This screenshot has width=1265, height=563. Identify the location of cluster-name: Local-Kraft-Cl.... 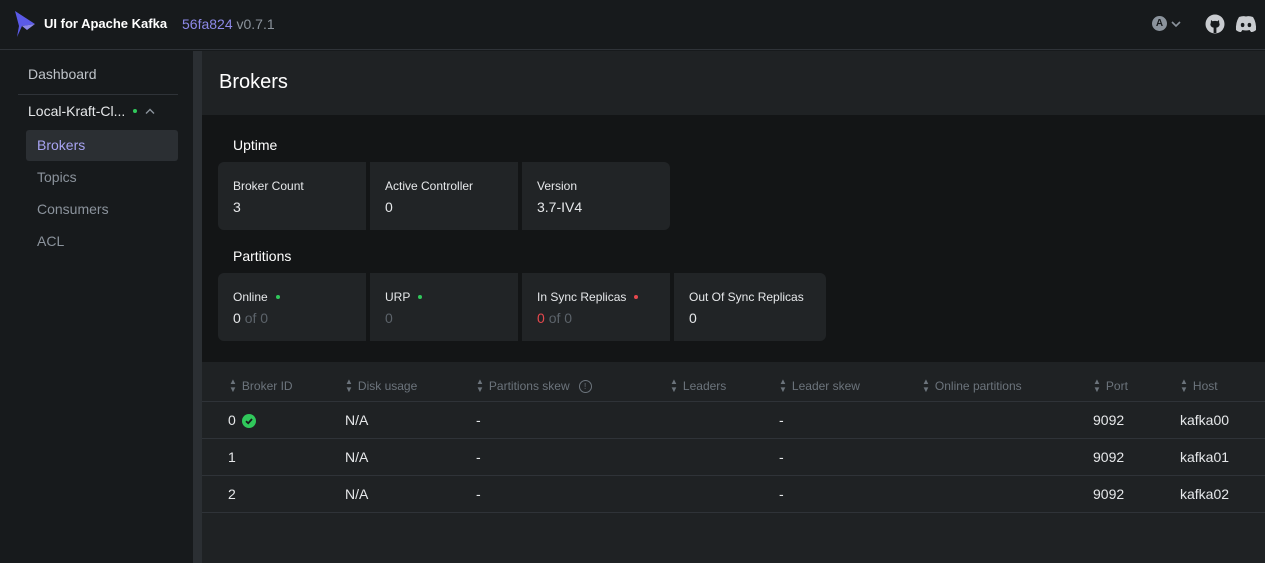
(77, 111).